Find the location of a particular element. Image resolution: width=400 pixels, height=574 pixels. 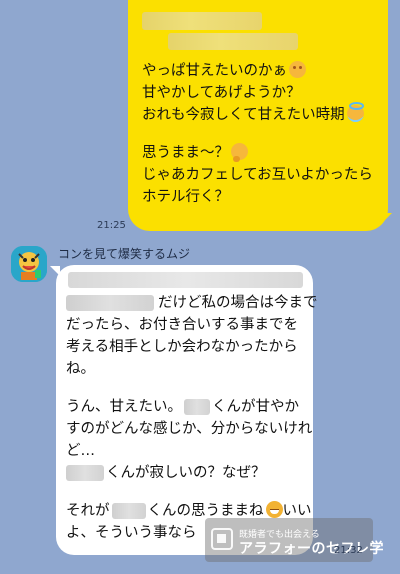

message-line: じゃあカフェしてお互いよかったら is located at coordinates (257, 175).